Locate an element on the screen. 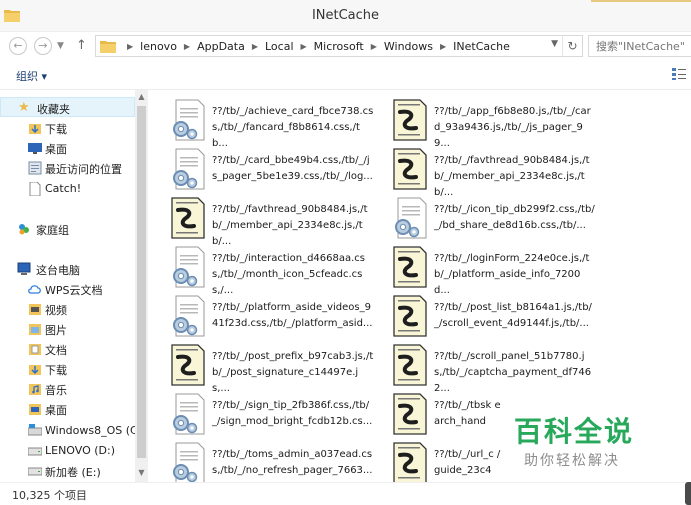 This screenshot has width=691, height=505. nav-item-catch: Catch! is located at coordinates (67, 189).